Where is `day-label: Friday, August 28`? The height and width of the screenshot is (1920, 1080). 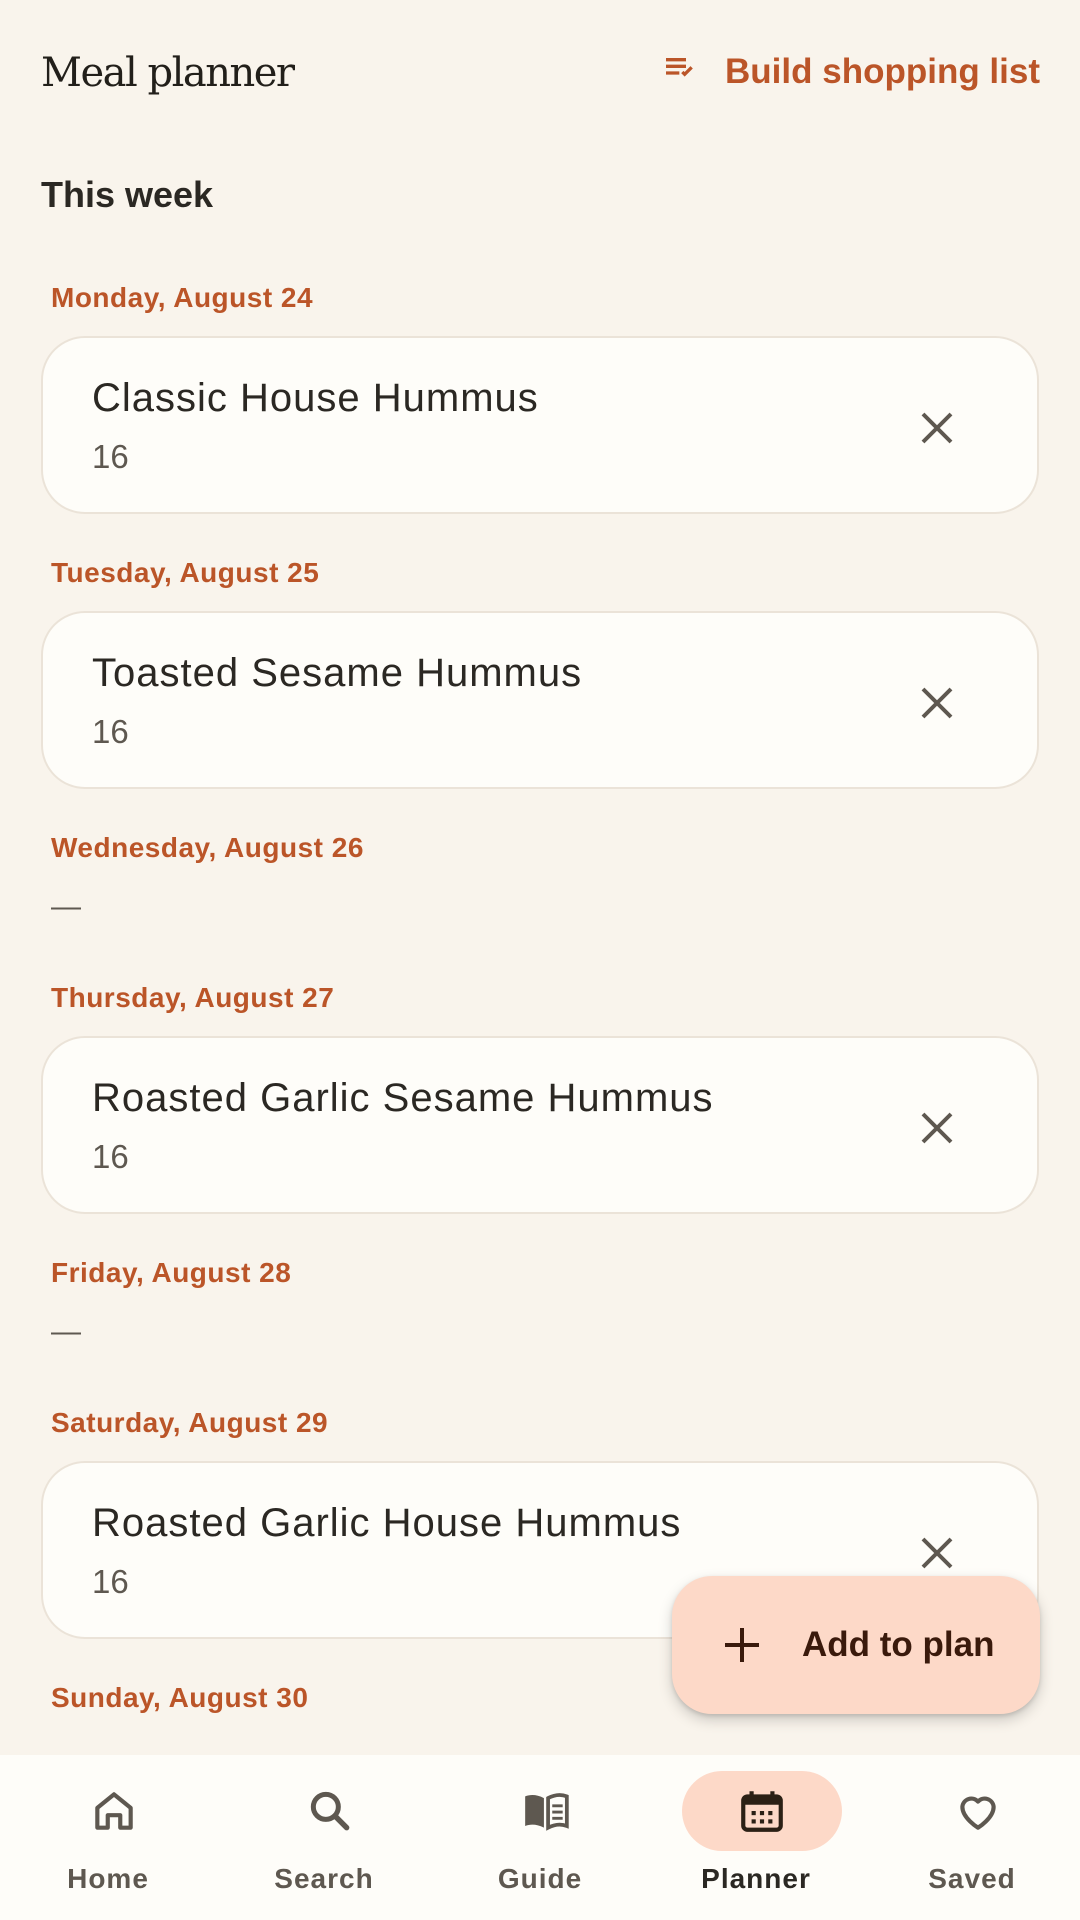
day-label: Friday, August 28 is located at coordinates (171, 1272).